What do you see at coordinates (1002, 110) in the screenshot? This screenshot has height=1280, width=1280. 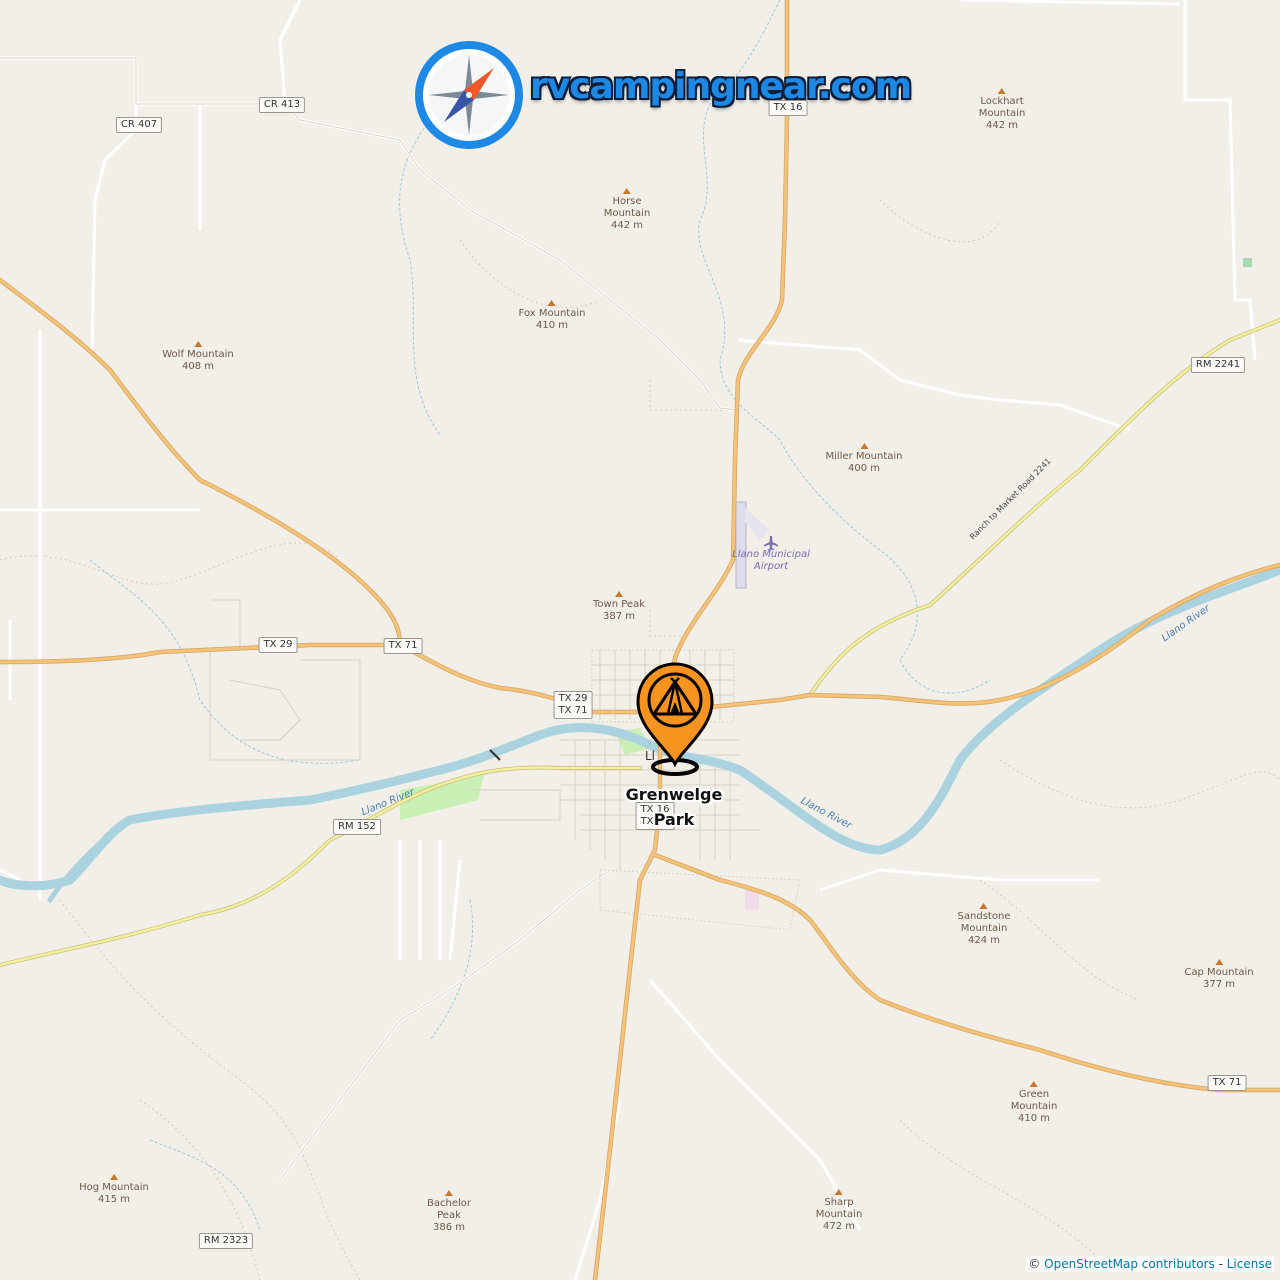 I see `peak-lockhart-mountain: Lockhart Mountain 442 m` at bounding box center [1002, 110].